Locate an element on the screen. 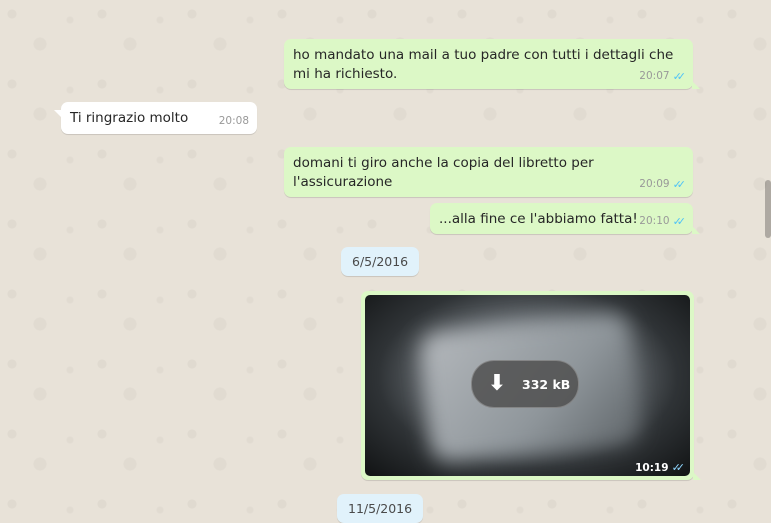  message-meta: 20:08 is located at coordinates (234, 121).